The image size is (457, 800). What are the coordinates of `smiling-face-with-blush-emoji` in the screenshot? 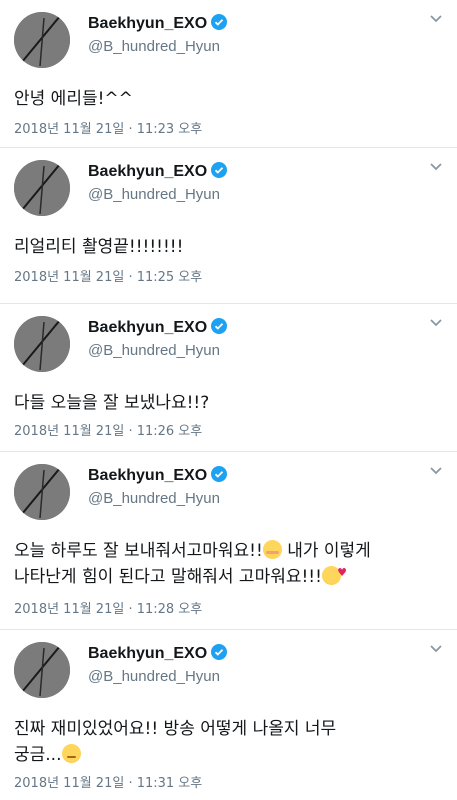 It's located at (272, 549).